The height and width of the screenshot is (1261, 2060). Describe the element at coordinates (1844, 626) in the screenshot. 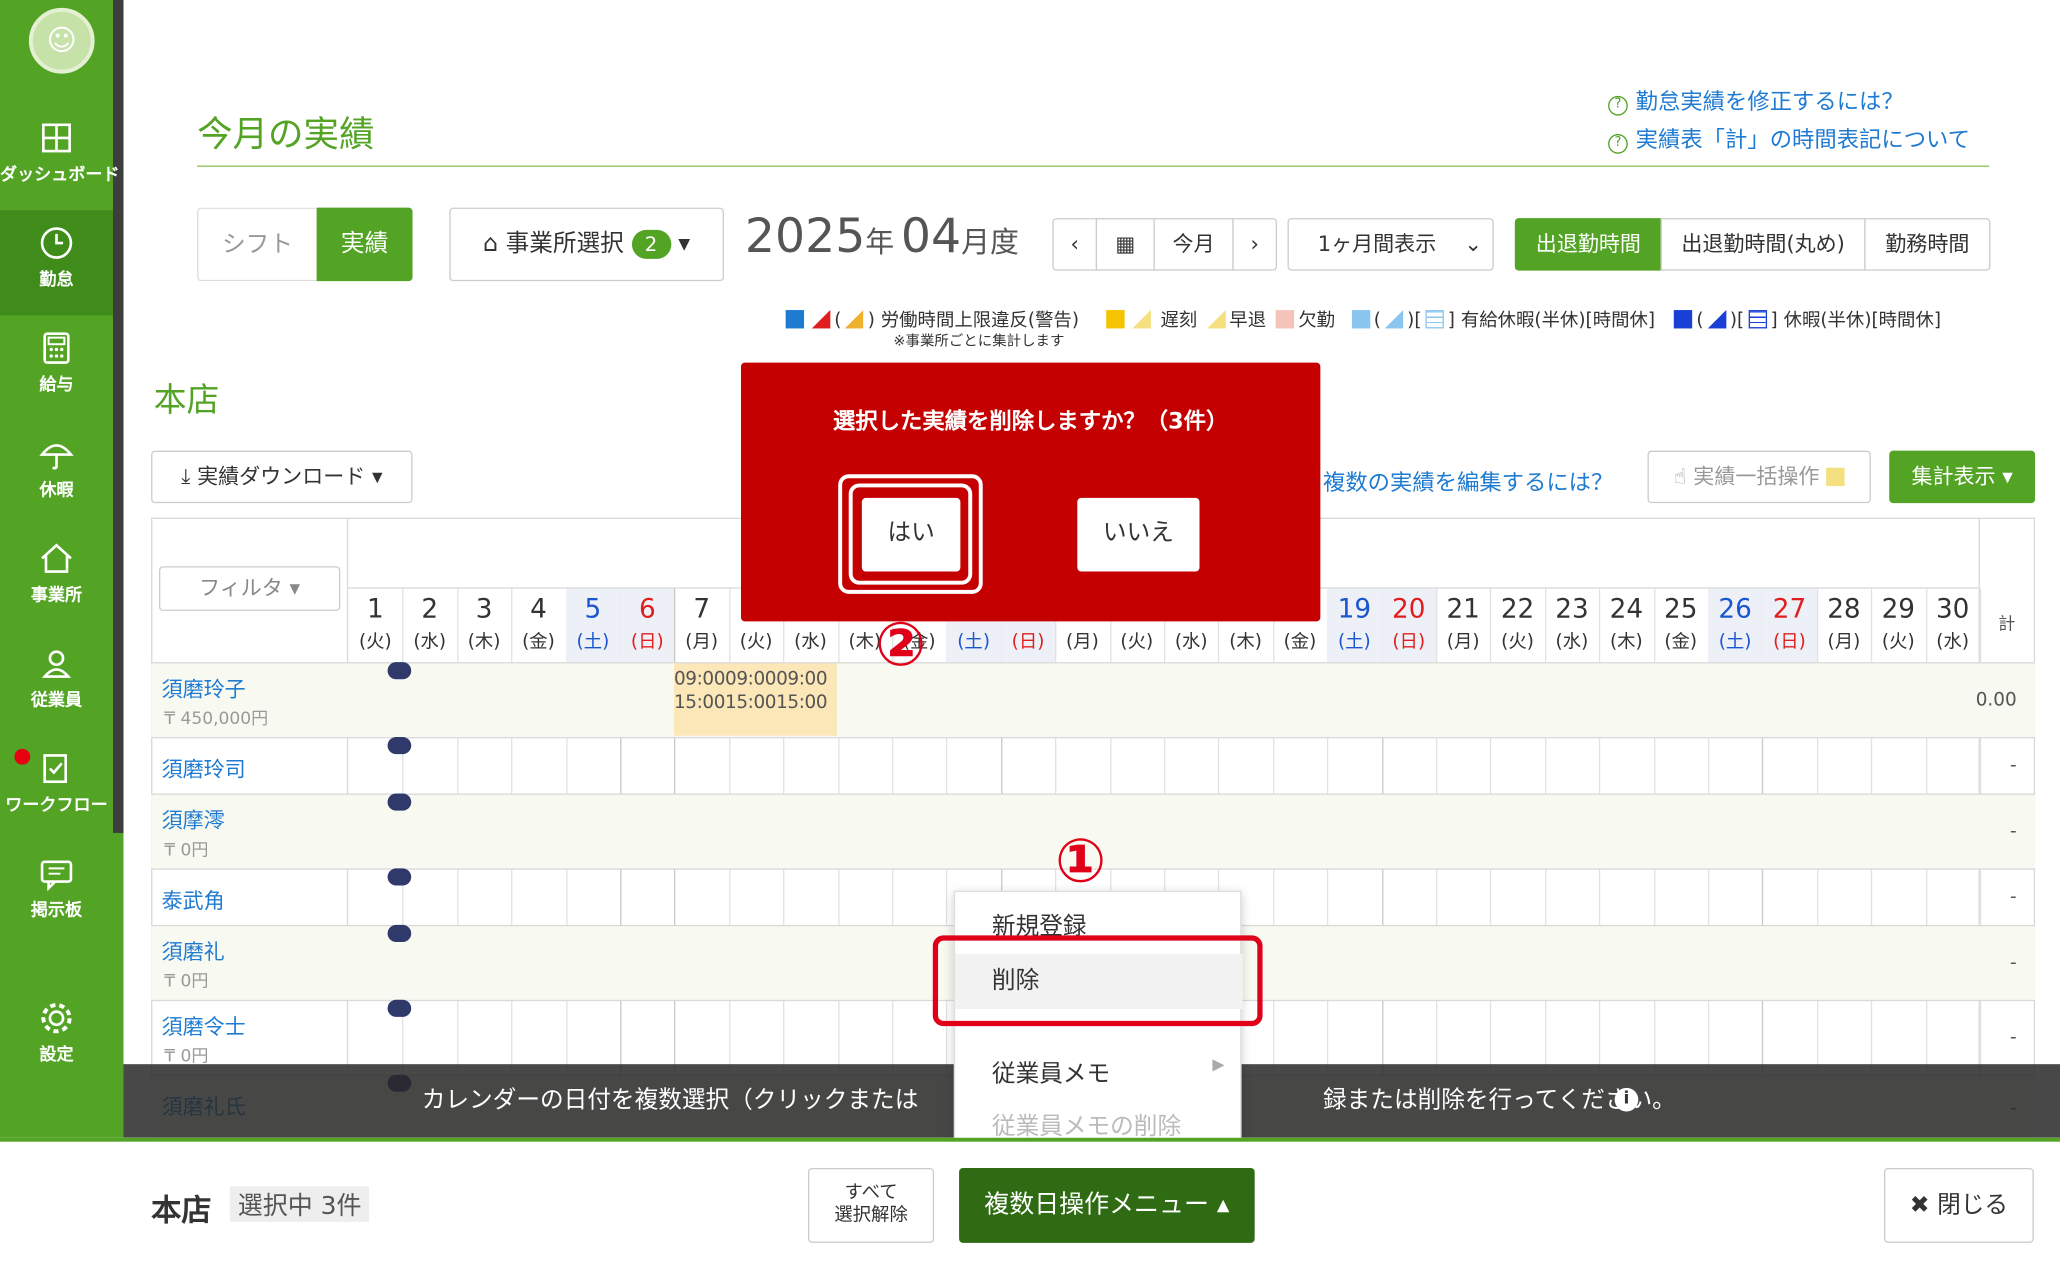

I see `day-header: 28 (月)` at that location.